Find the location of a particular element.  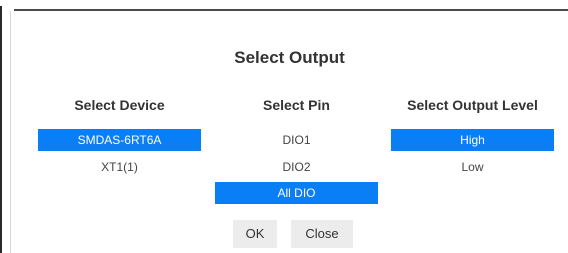

device-option-smdas-6rt6a: SMDAS-6RT6A is located at coordinates (119, 140).